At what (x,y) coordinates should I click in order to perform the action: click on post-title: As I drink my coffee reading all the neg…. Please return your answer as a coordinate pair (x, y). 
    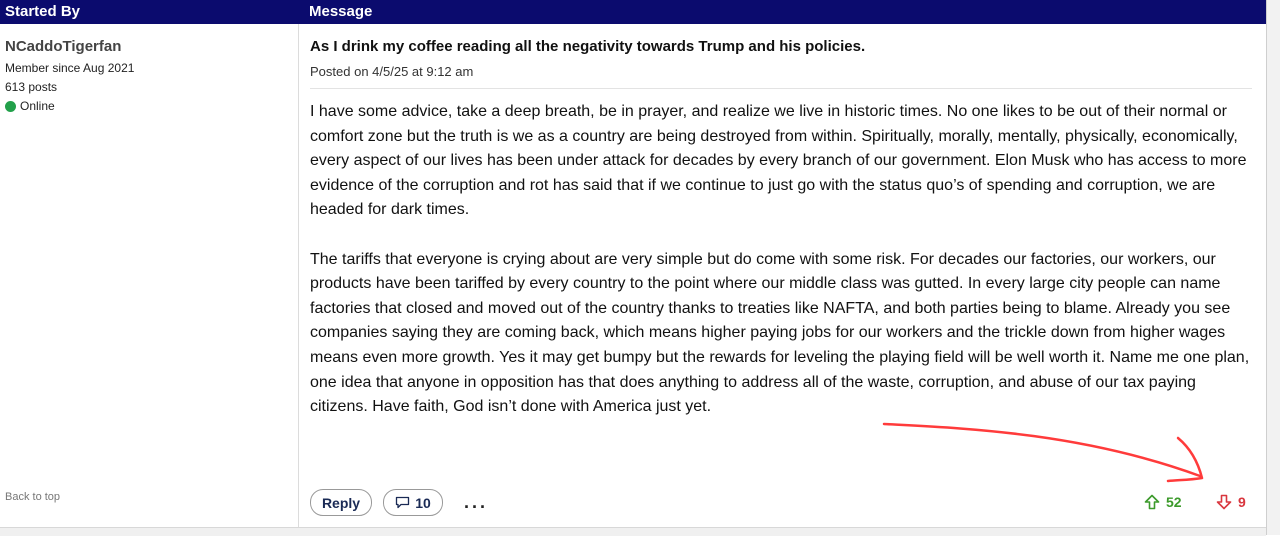
    Looking at the image, I should click on (588, 46).